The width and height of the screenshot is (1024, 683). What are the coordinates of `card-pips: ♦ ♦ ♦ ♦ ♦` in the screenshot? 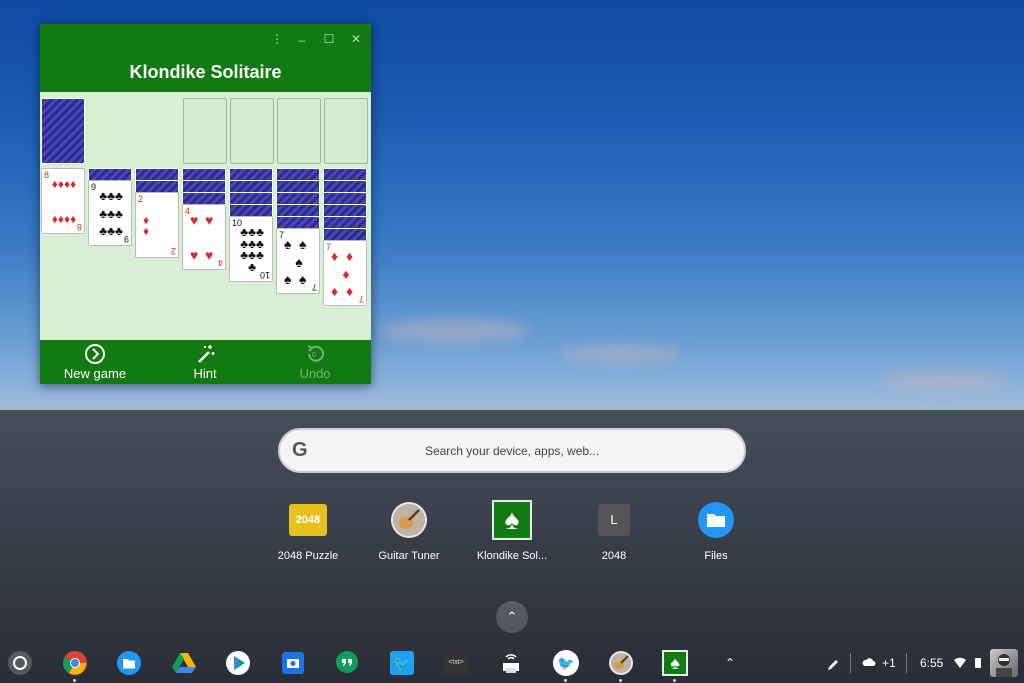 It's located at (342, 273).